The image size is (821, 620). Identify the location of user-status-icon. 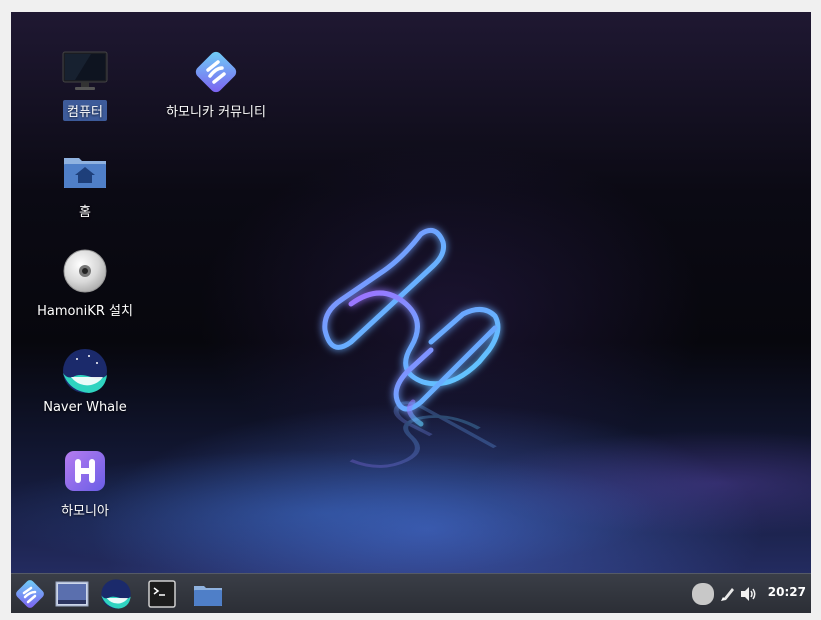
(703, 594).